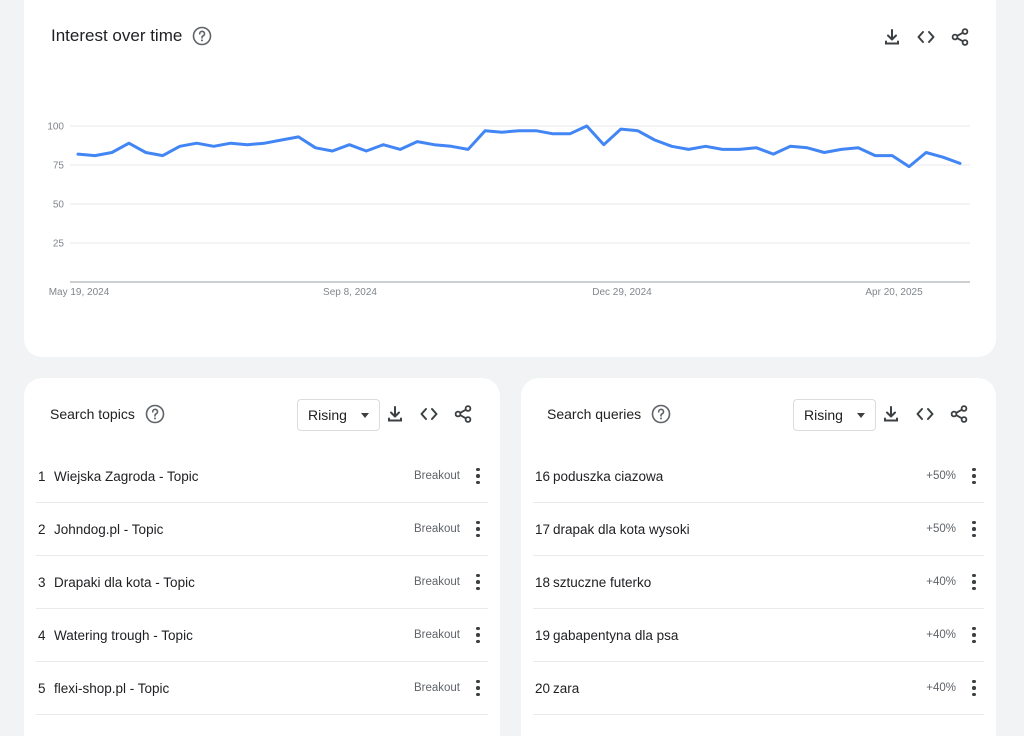  What do you see at coordinates (79, 292) in the screenshot?
I see `x-tick-label: May 19, 2024` at bounding box center [79, 292].